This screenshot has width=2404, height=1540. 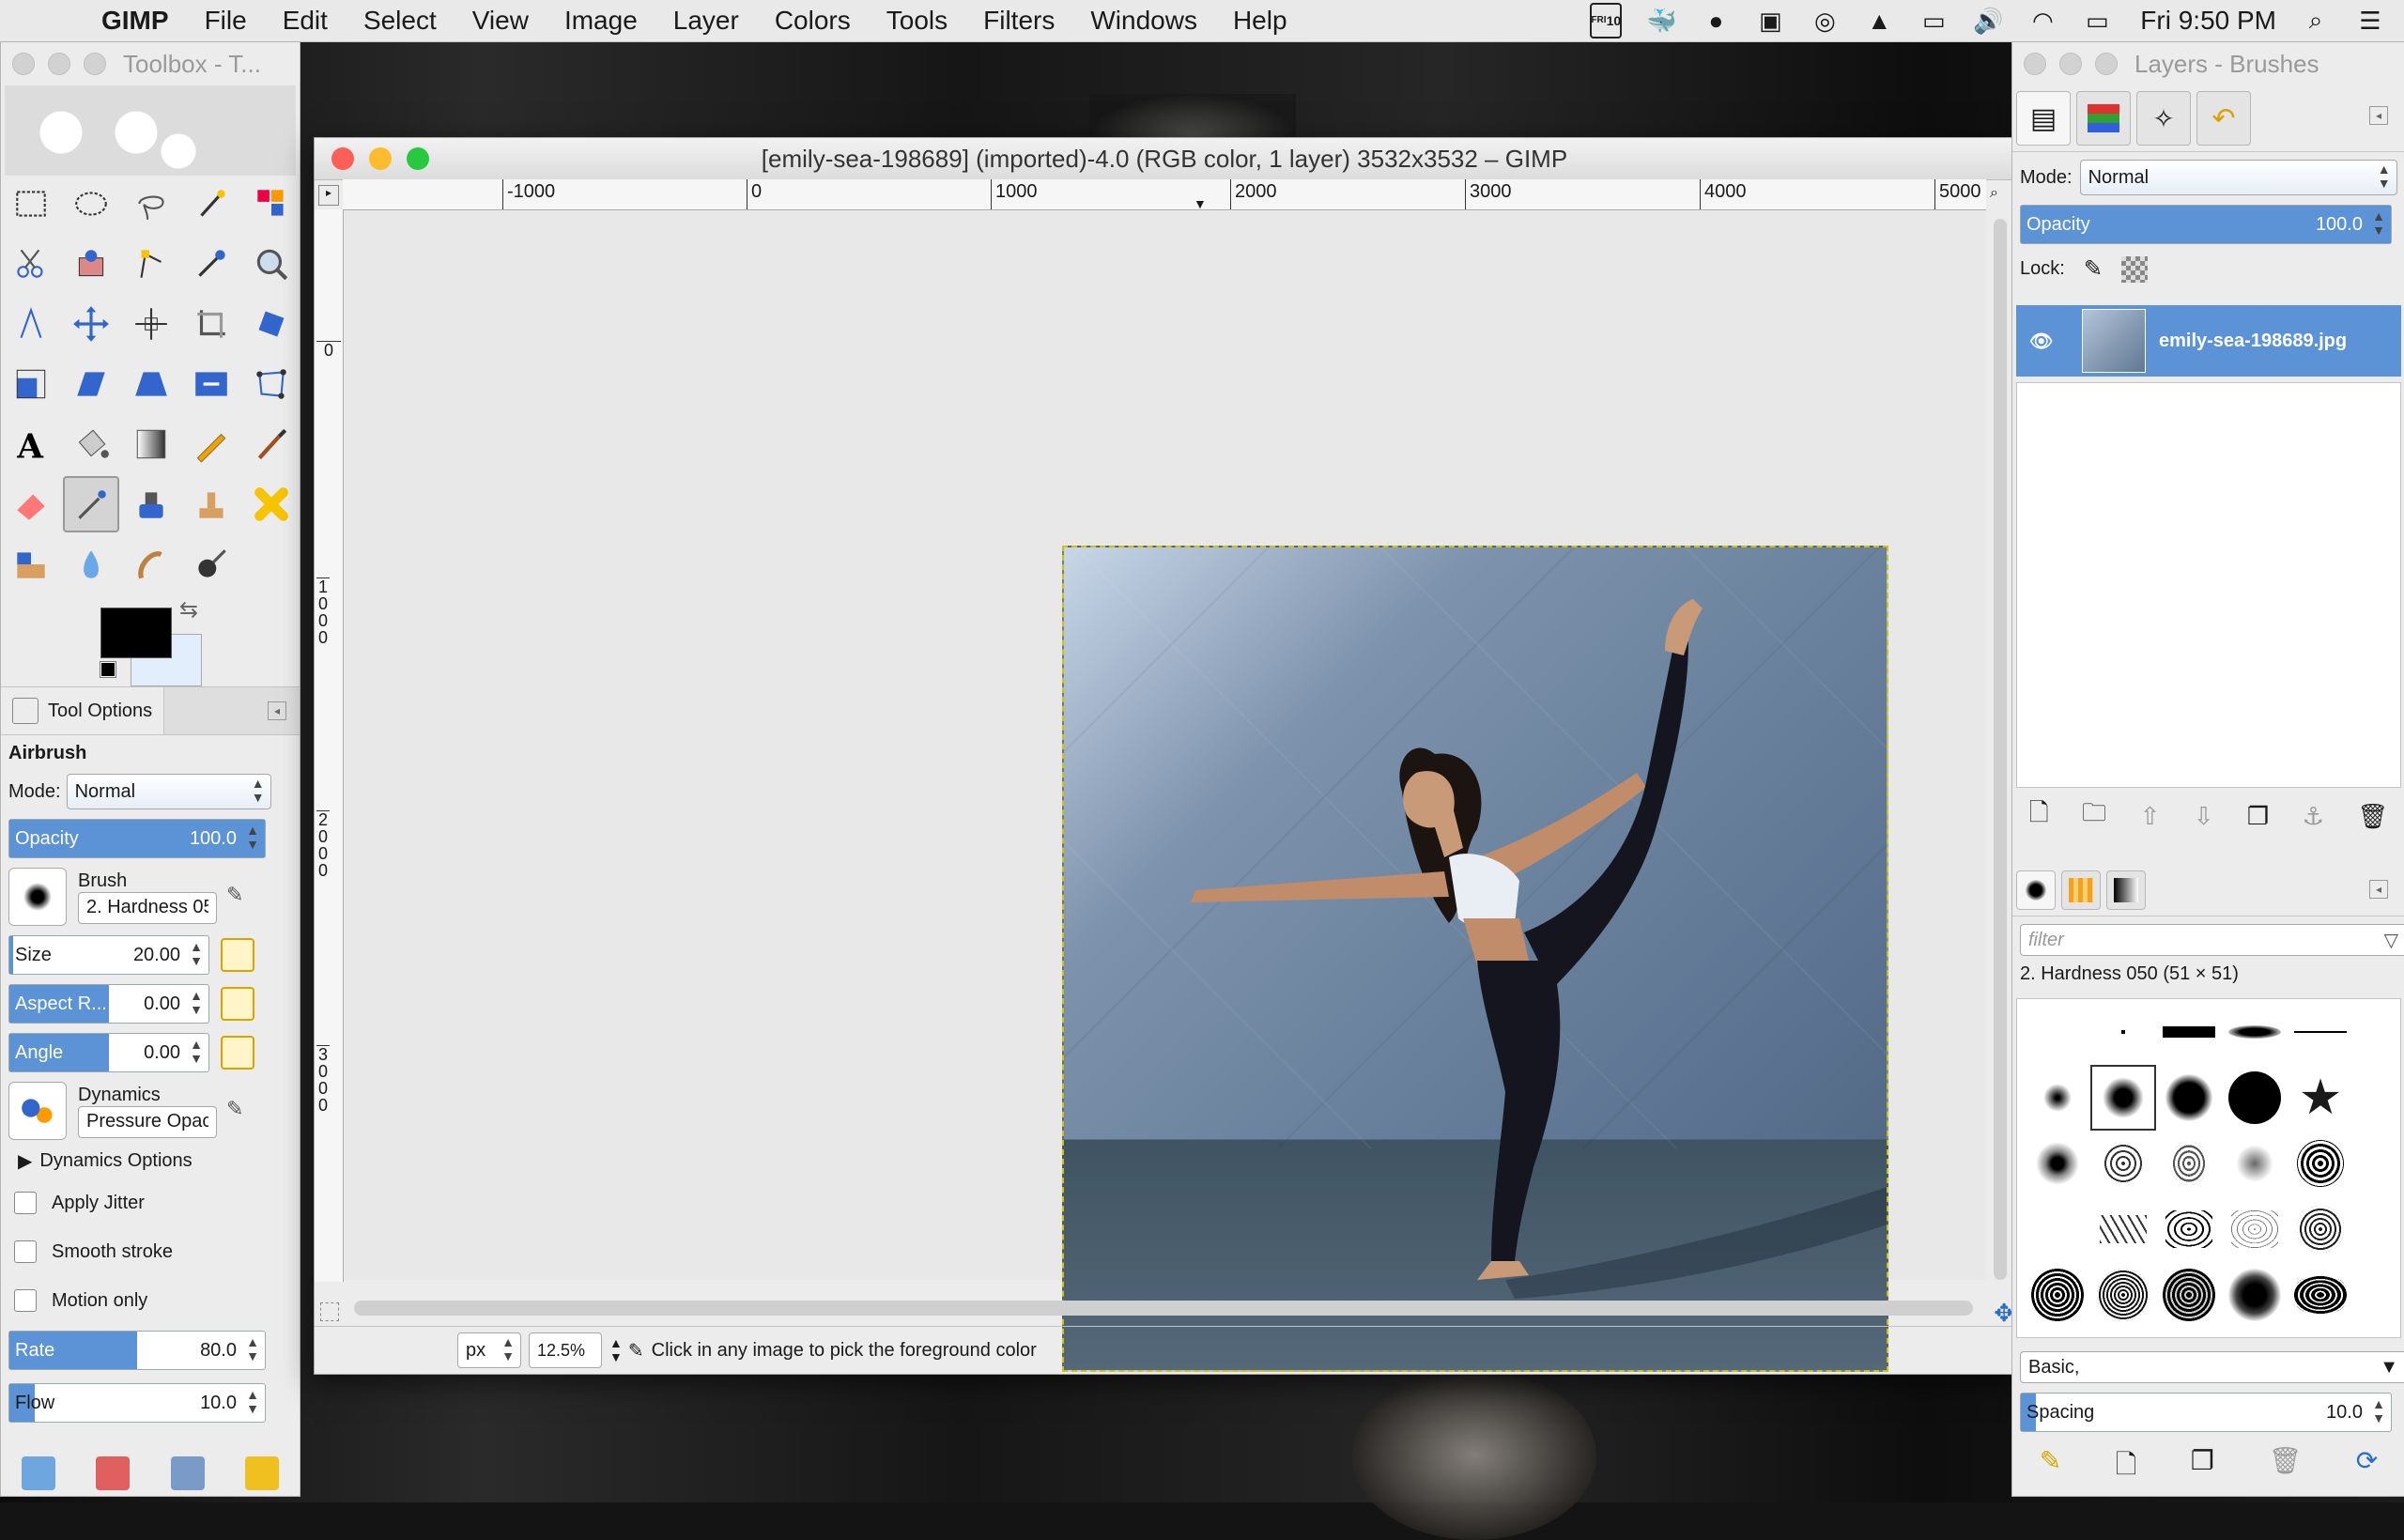 I want to click on mode-select: Normal ▲ ▼, so click(x=168, y=791).